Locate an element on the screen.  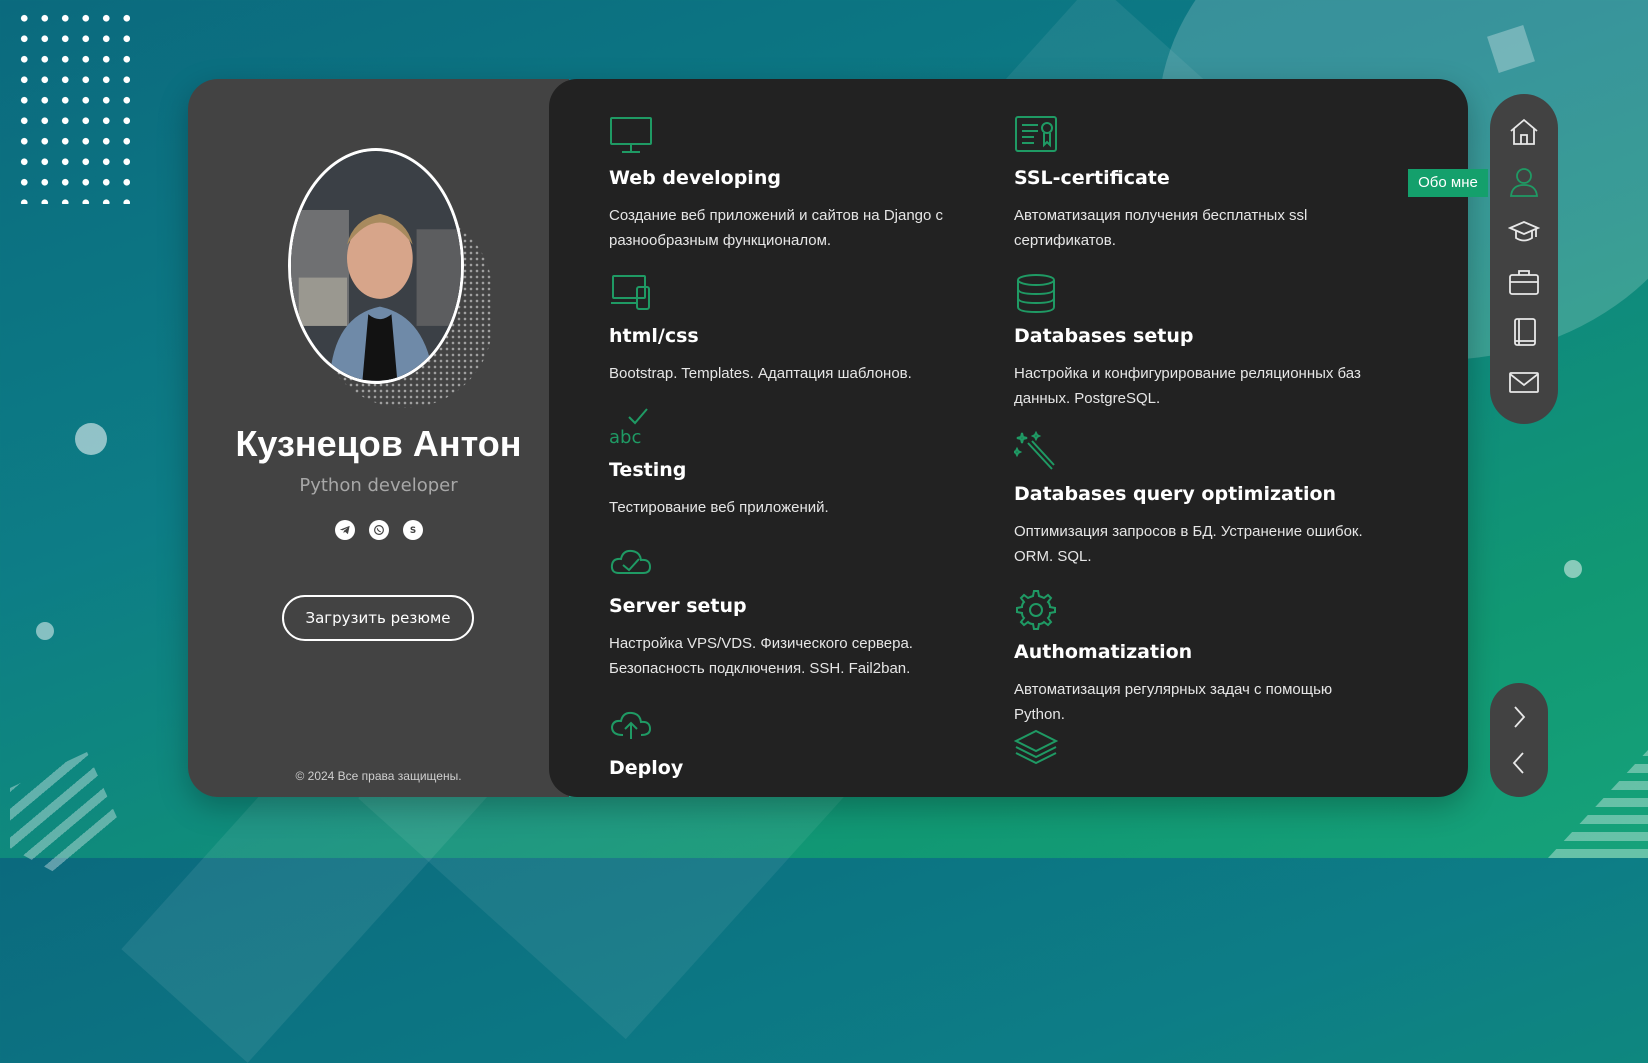
telegram-icon is located at coordinates (344, 530).